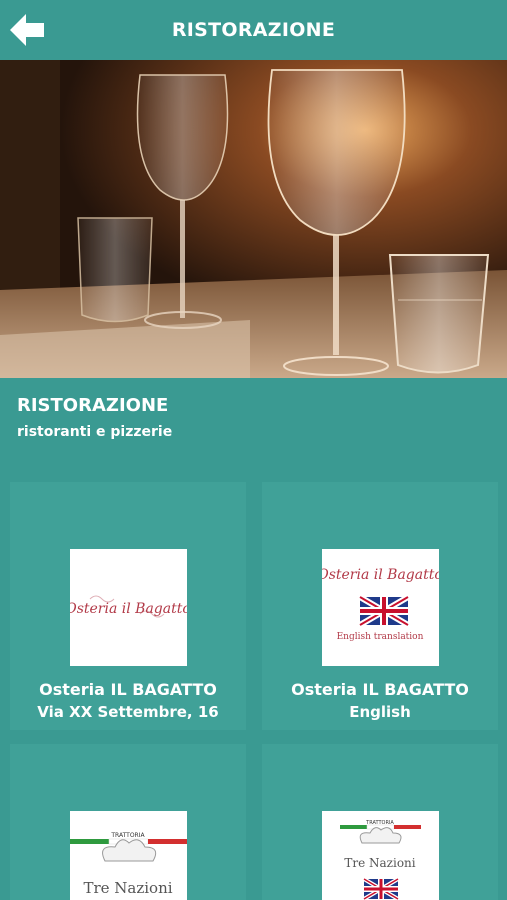 This screenshot has height=900, width=507. Describe the element at coordinates (380, 835) in the screenshot. I see `chef-hat-icon` at that location.